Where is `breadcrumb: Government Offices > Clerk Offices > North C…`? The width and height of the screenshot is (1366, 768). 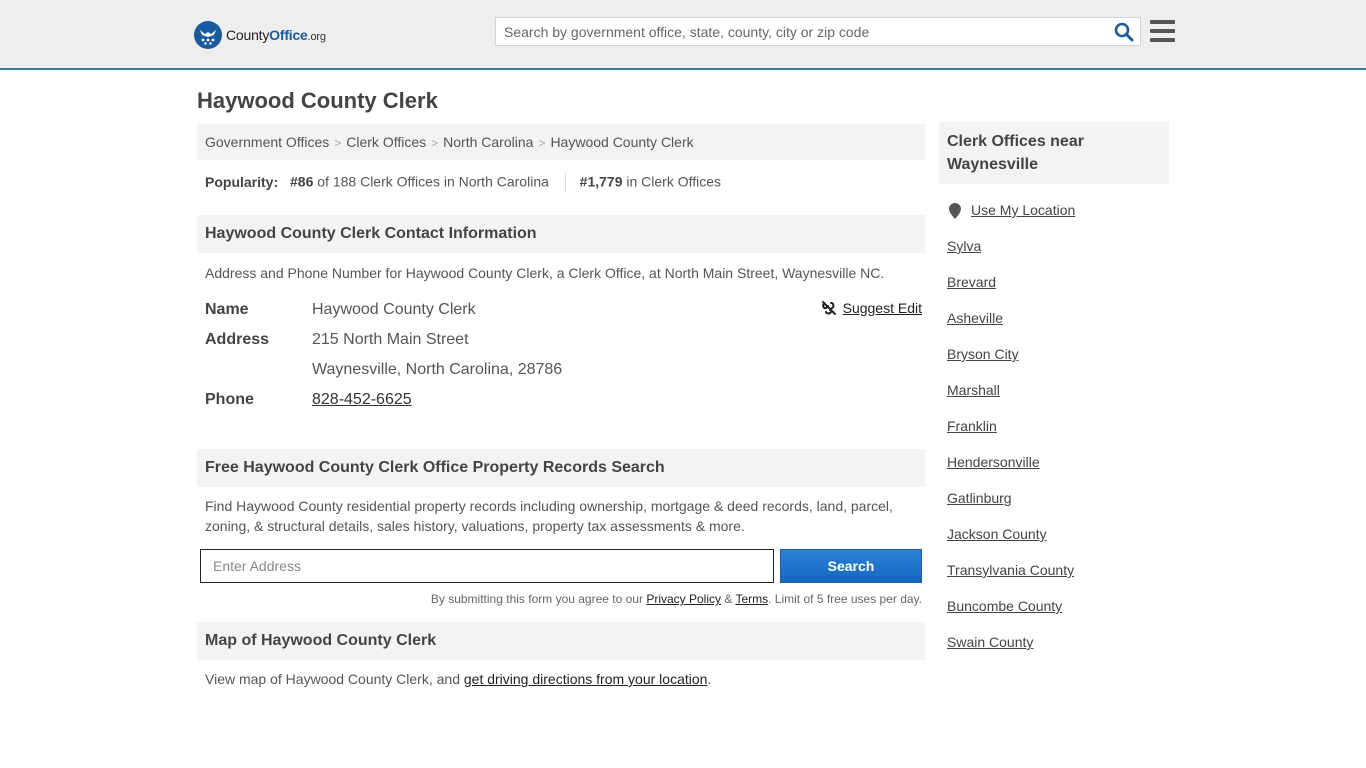
breadcrumb: Government Offices > Clerk Offices > North C… is located at coordinates (561, 142).